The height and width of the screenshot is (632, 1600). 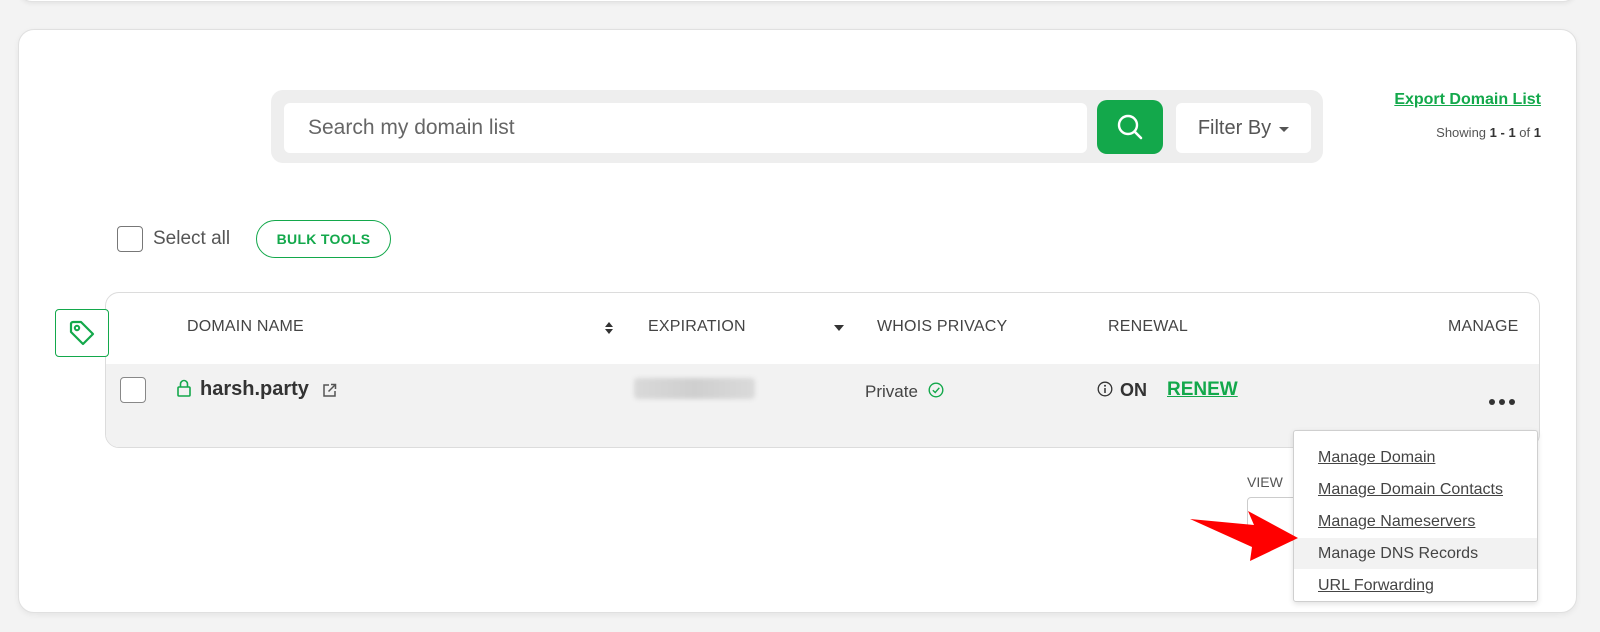 What do you see at coordinates (697, 327) in the screenshot?
I see `column-expiration: EXPIRATION` at bounding box center [697, 327].